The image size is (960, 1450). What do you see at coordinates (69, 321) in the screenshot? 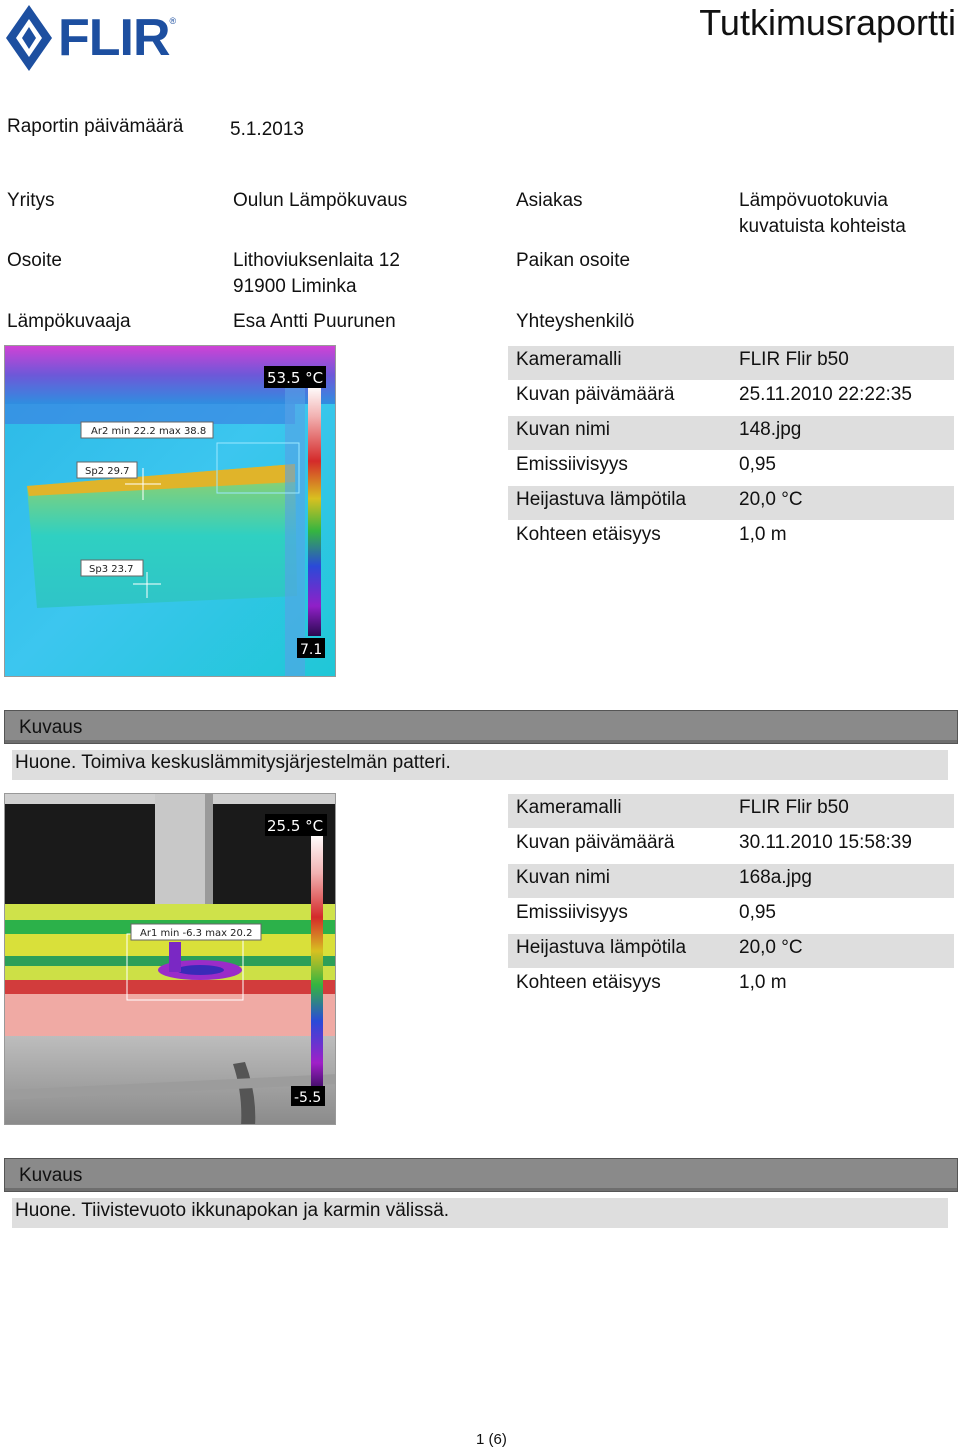
I see `thermographer-label: Lämpökuvaaja` at bounding box center [69, 321].